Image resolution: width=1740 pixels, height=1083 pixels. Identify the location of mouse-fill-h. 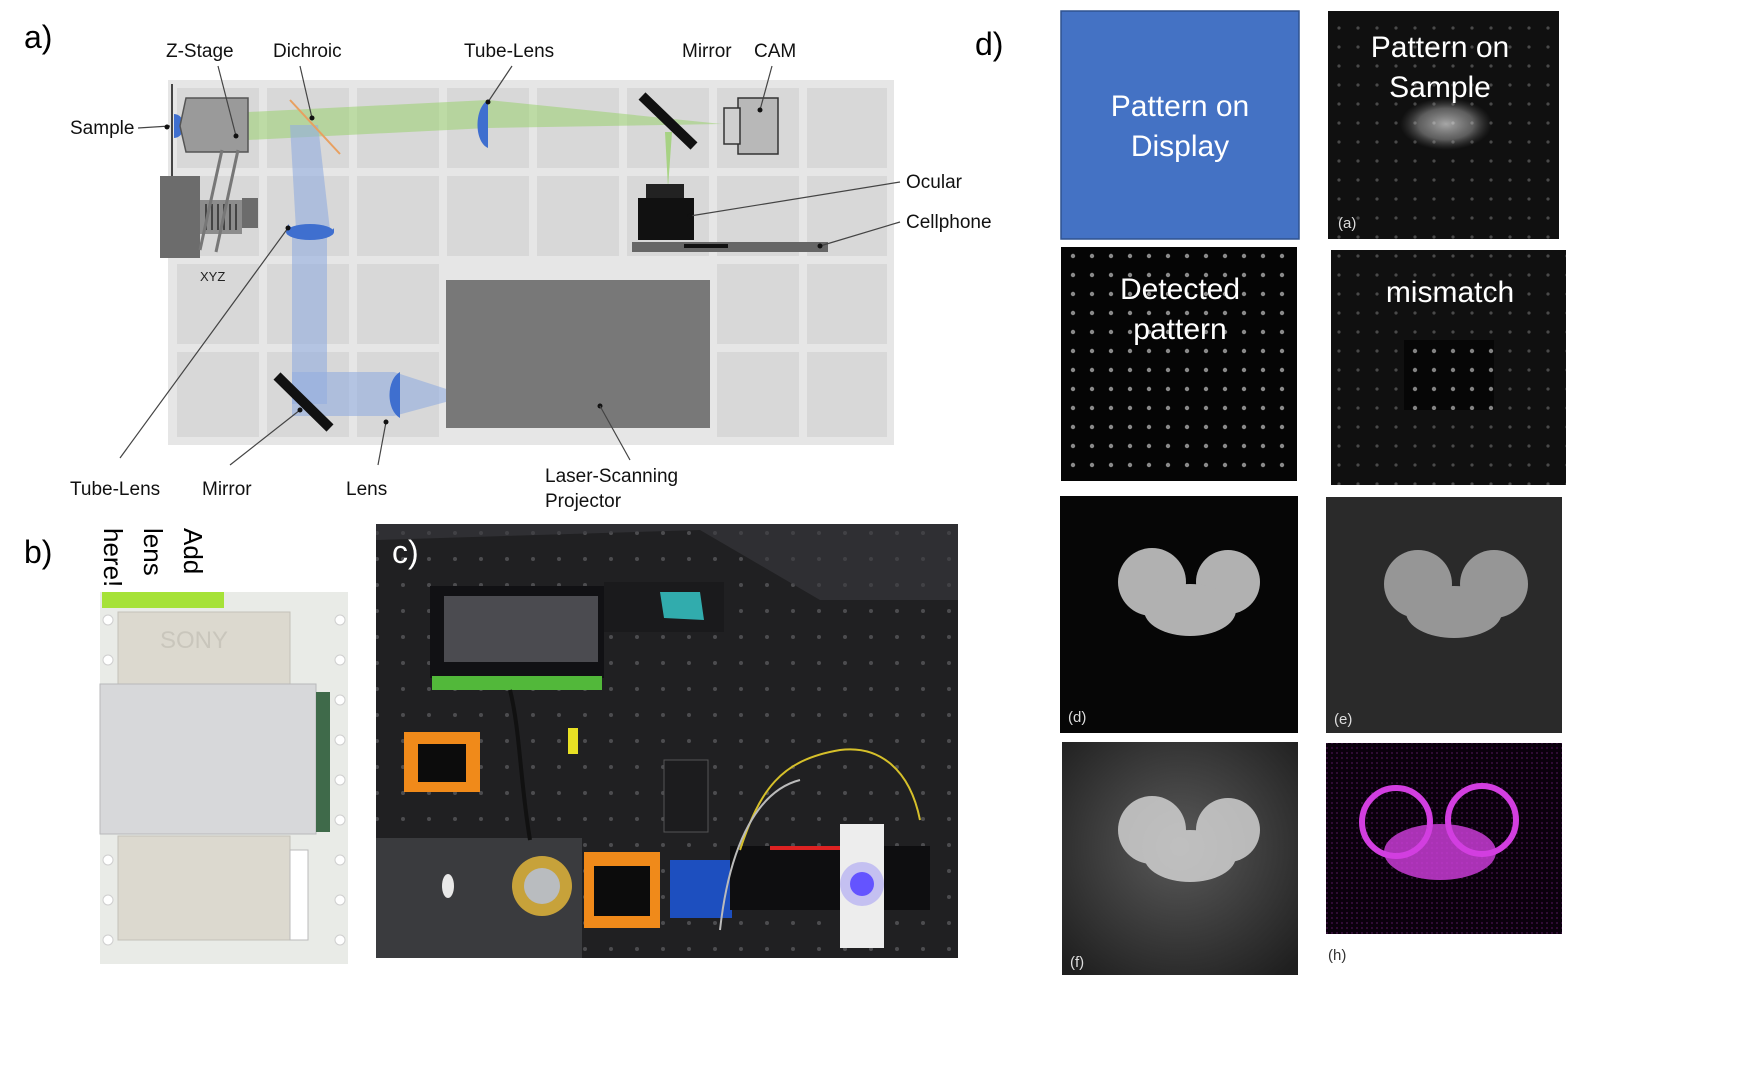
(1440, 852).